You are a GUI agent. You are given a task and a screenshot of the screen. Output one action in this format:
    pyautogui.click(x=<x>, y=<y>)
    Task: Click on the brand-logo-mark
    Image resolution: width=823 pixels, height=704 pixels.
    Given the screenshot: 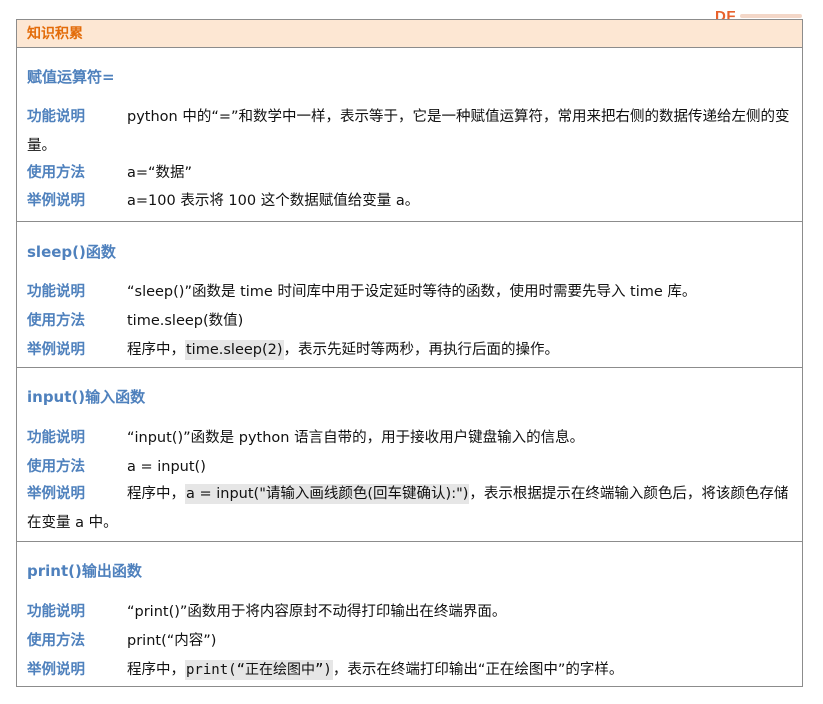 What is the action you would take?
    pyautogui.click(x=771, y=16)
    